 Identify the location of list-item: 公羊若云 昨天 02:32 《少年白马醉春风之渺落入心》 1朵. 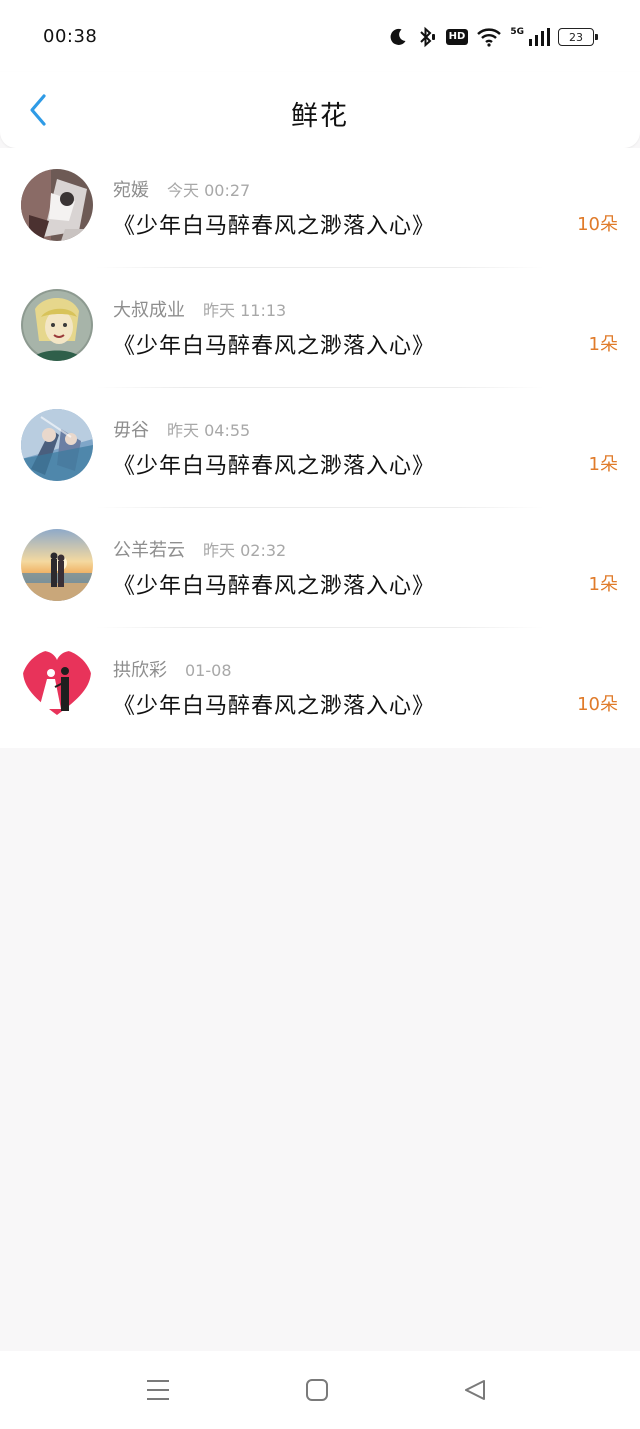
(320, 568).